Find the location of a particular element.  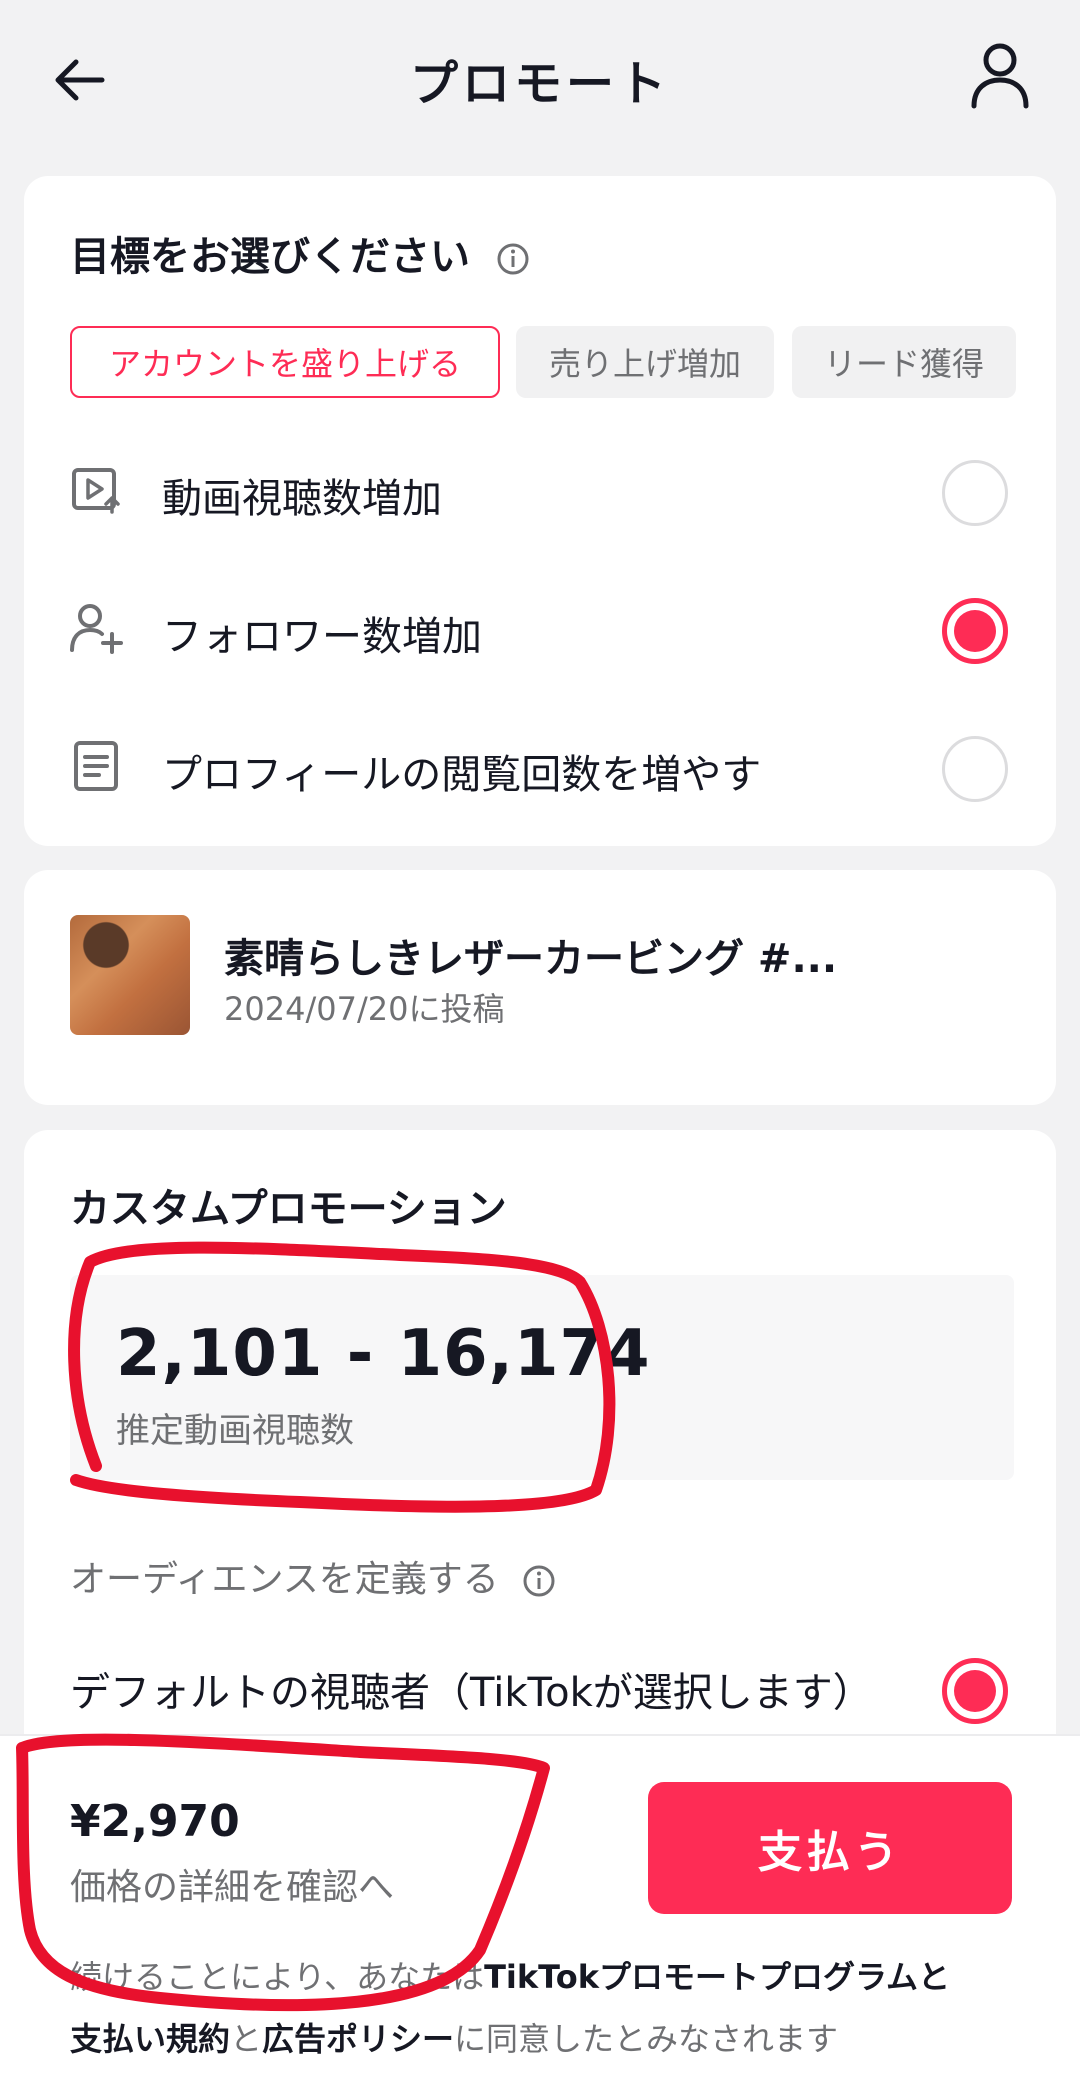

estimate-label: 推定動画視聴数 is located at coordinates (235, 1431).